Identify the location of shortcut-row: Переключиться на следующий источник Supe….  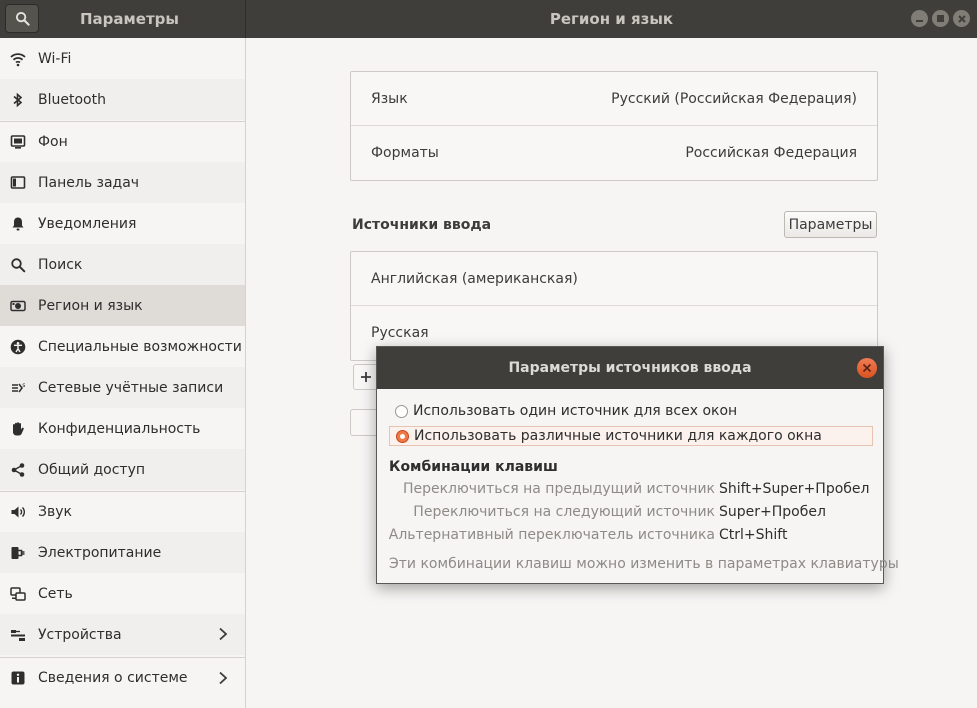
(631, 514).